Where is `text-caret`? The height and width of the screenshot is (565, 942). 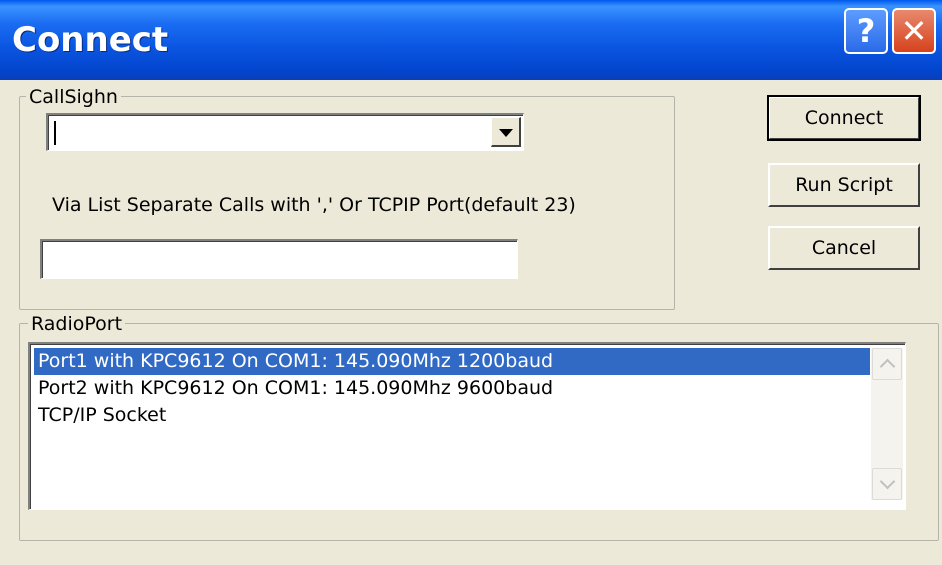
text-caret is located at coordinates (55, 133).